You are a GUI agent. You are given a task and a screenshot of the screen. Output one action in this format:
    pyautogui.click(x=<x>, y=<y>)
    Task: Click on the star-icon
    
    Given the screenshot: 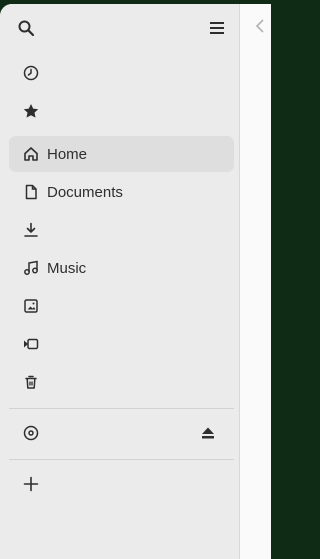 What is the action you would take?
    pyautogui.click(x=31, y=111)
    